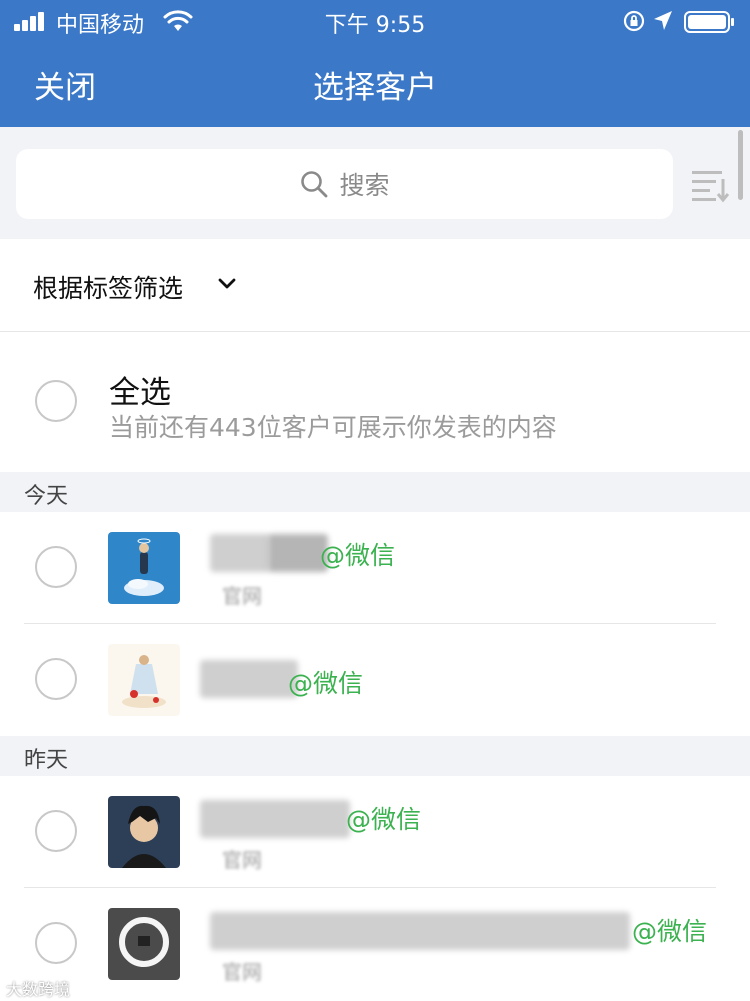 The image size is (750, 1001). Describe the element at coordinates (227, 283) in the screenshot. I see `chevron-down-icon` at that location.